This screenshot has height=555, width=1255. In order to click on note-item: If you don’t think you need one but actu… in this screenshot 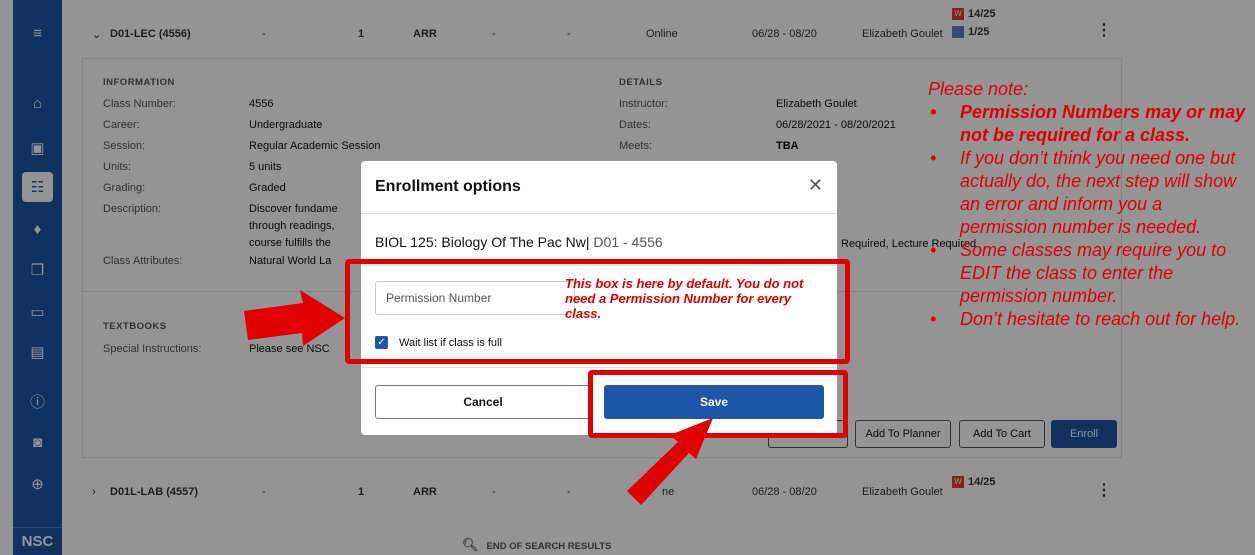, I will do `click(1090, 193)`.